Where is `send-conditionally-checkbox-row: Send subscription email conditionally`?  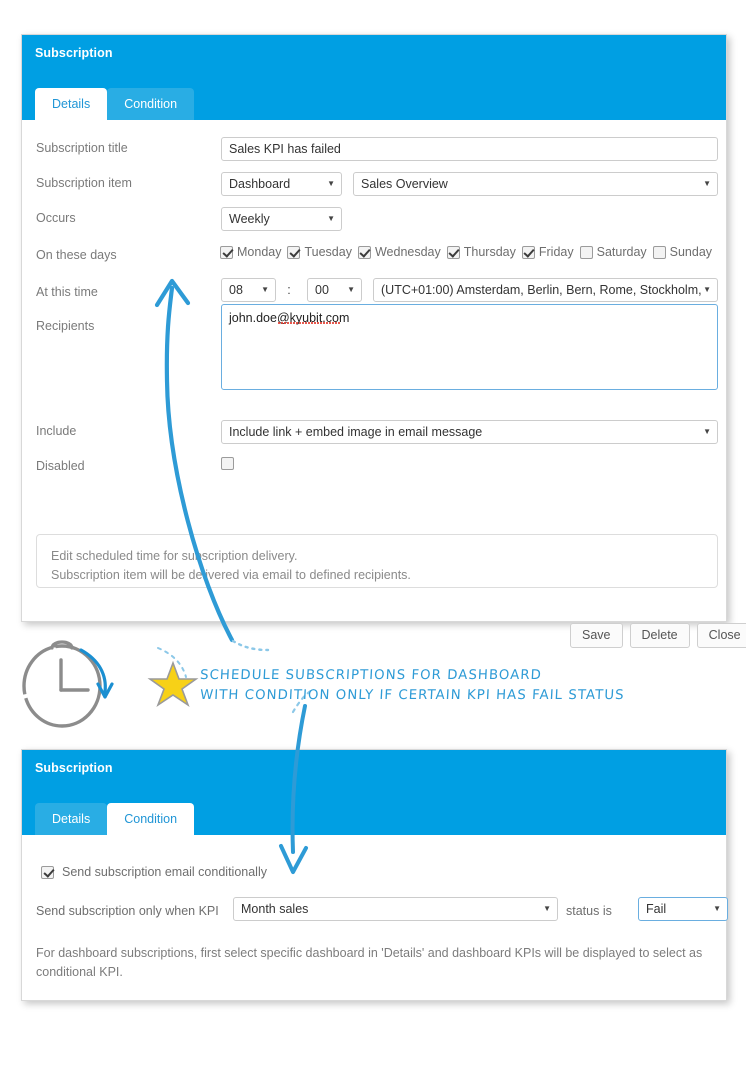 send-conditionally-checkbox-row: Send subscription email conditionally is located at coordinates (154, 872).